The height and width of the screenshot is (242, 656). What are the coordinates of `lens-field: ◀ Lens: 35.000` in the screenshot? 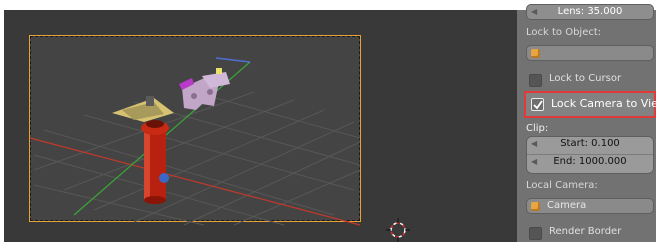 It's located at (590, 12).